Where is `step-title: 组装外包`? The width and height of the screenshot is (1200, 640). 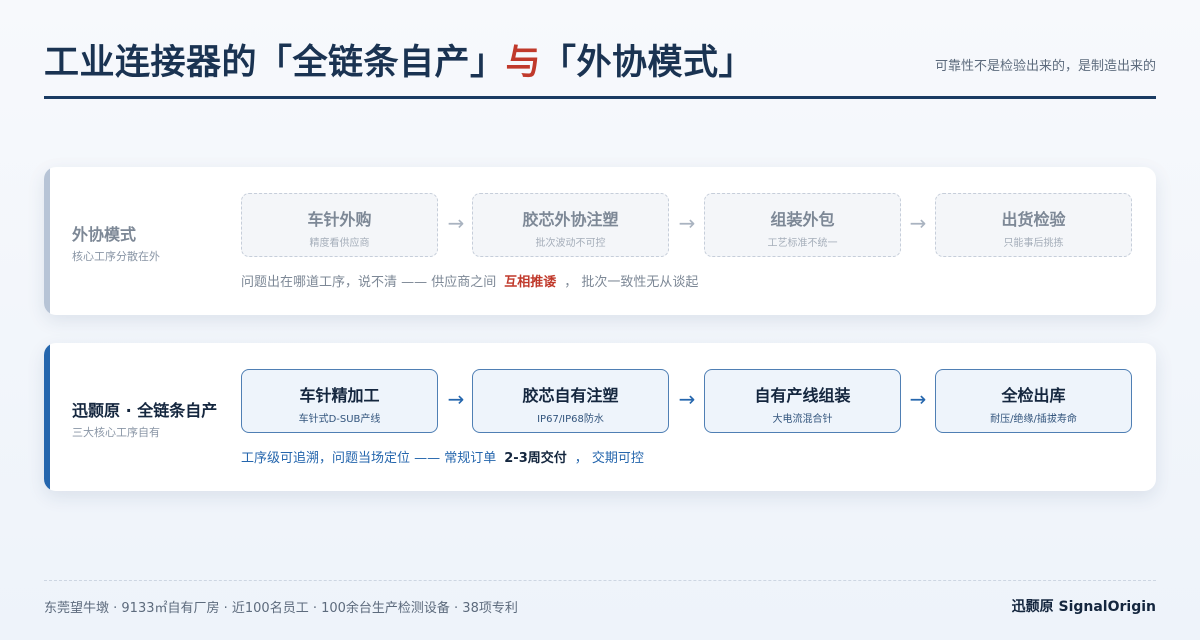 step-title: 组装外包 is located at coordinates (802, 219).